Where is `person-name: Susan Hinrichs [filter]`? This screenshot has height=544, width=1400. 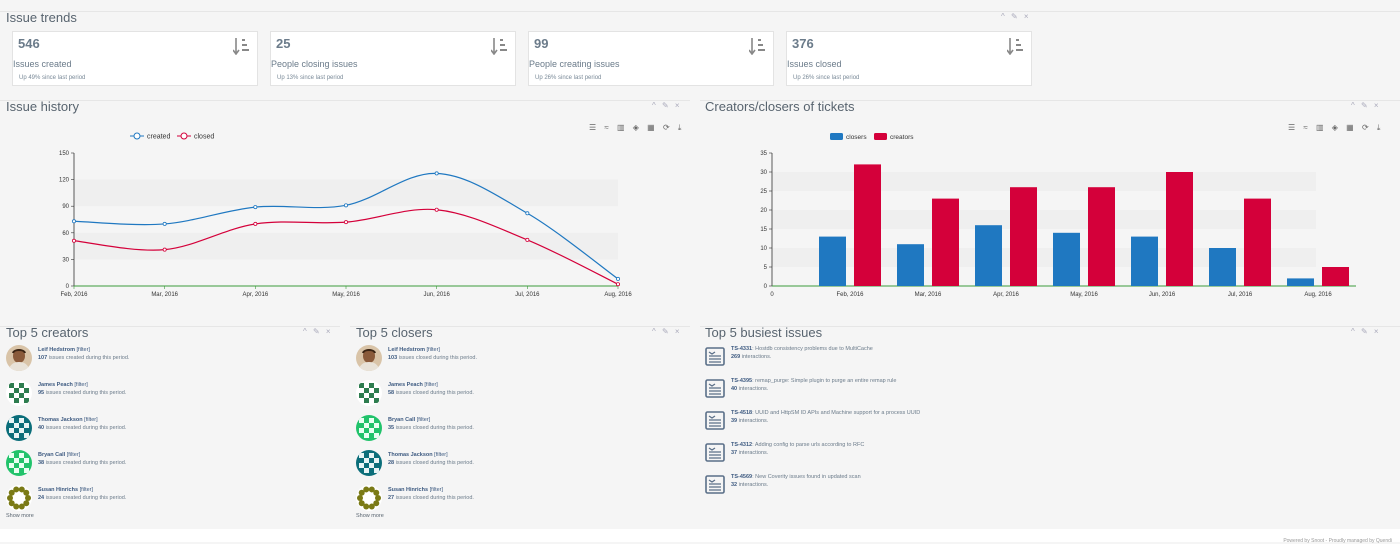 person-name: Susan Hinrichs [filter] is located at coordinates (65, 490).